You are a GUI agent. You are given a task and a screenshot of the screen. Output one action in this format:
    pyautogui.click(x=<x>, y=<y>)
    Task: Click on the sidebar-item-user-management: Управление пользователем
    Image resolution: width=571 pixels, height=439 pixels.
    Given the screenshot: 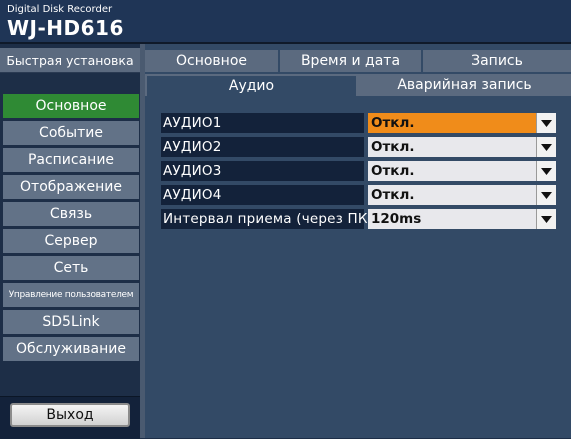 What is the action you would take?
    pyautogui.click(x=71, y=295)
    